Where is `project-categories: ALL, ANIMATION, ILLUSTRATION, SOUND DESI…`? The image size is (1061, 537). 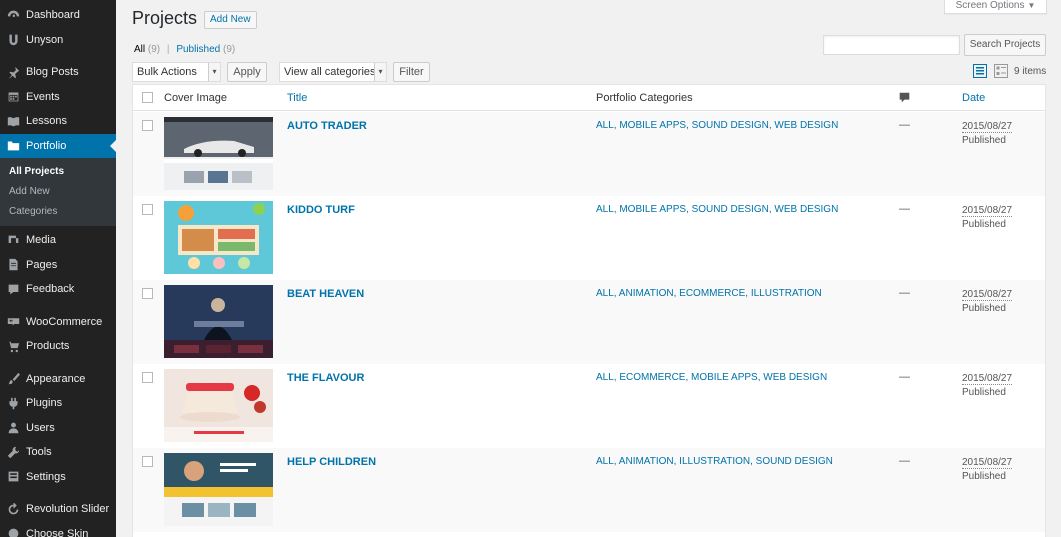
project-categories: ALL, ANIMATION, ILLUSTRATION, SOUND DESI… is located at coordinates (714, 461).